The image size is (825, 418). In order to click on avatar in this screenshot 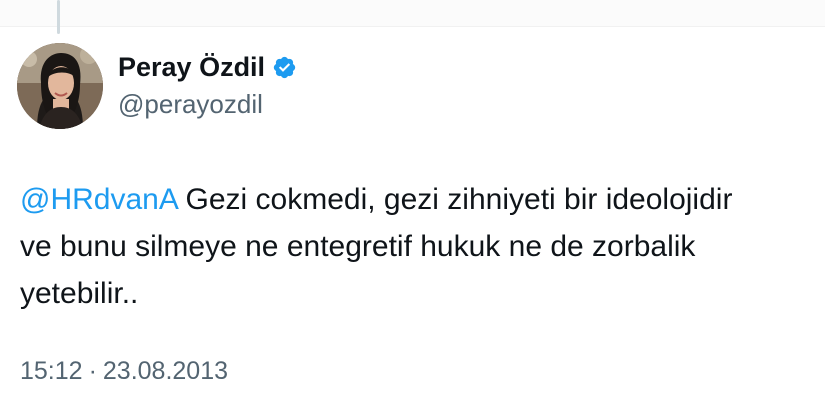, I will do `click(60, 86)`.